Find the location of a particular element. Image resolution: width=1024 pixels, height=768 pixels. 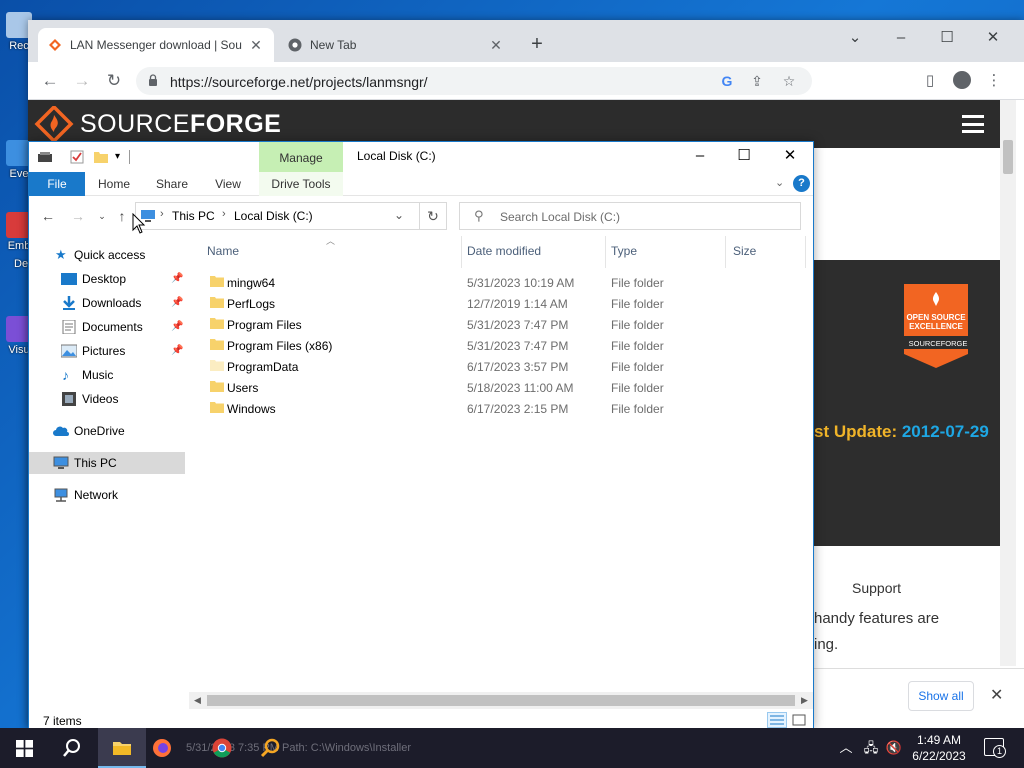

horizontal-scrollbar: ◀ ▶ is located at coordinates (501, 700).